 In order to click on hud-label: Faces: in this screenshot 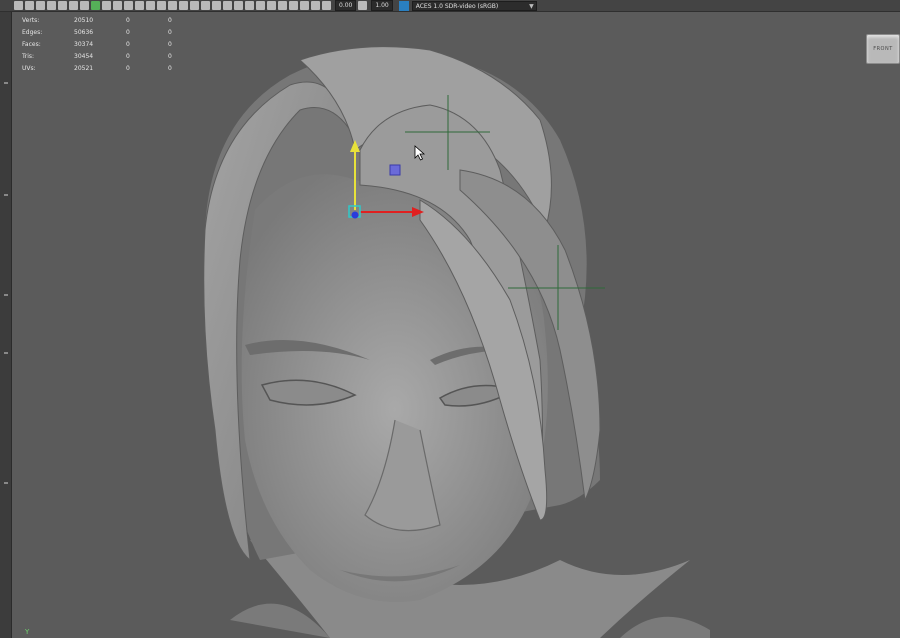, I will do `click(31, 44)`.